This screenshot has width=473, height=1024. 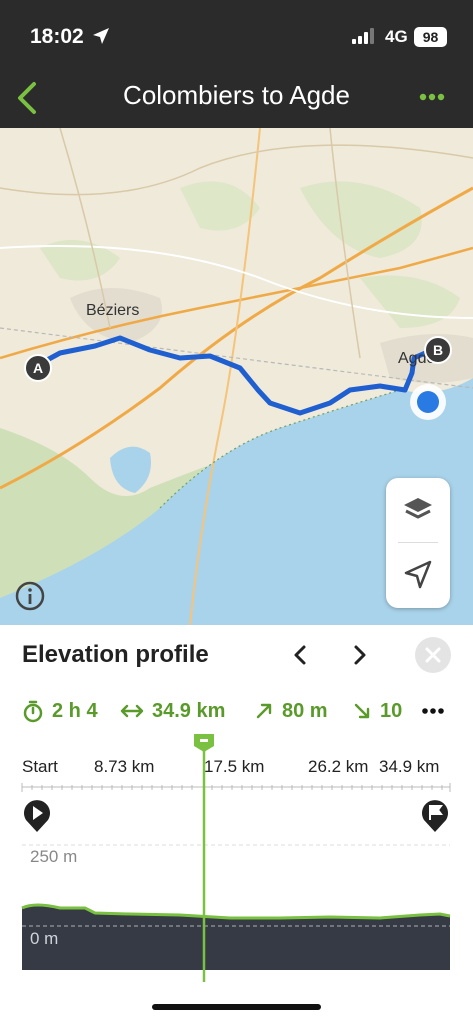 I want to click on elevation-fill, so click(x=236, y=937).